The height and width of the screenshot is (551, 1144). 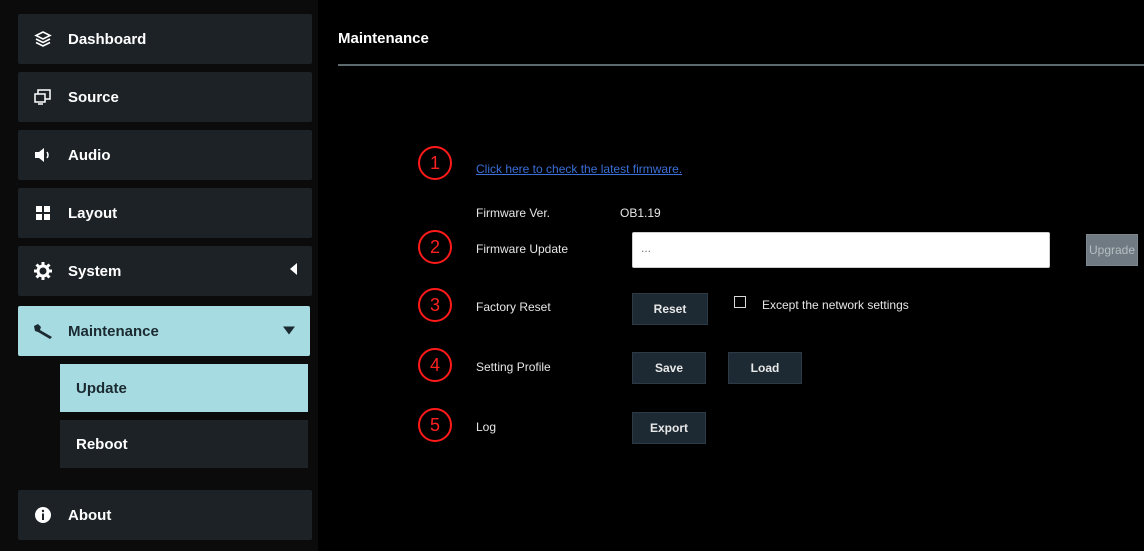 I want to click on firmware-update-label: Firmware Update, so click(x=522, y=249).